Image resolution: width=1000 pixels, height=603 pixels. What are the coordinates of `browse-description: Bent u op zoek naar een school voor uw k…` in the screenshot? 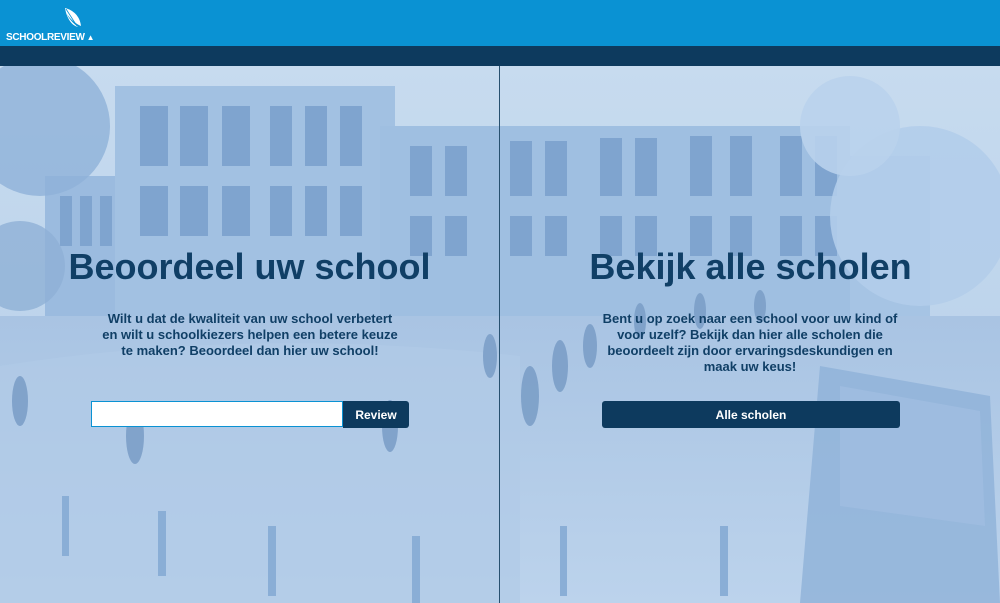 It's located at (750, 342).